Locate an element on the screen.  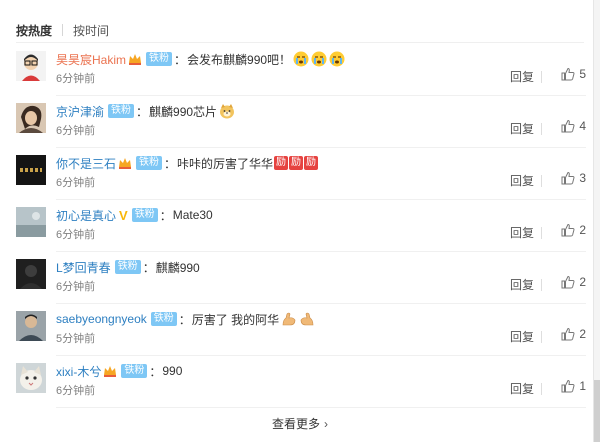
verified-icon: V is located at coordinates (123, 215).